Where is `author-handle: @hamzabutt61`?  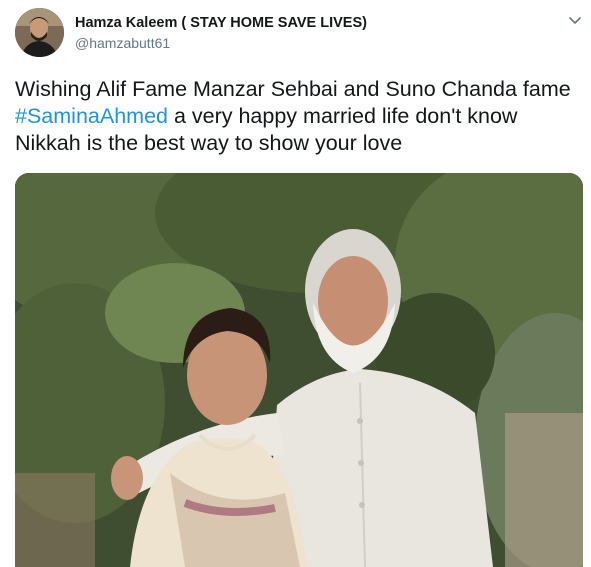 author-handle: @hamzabutt61 is located at coordinates (122, 43).